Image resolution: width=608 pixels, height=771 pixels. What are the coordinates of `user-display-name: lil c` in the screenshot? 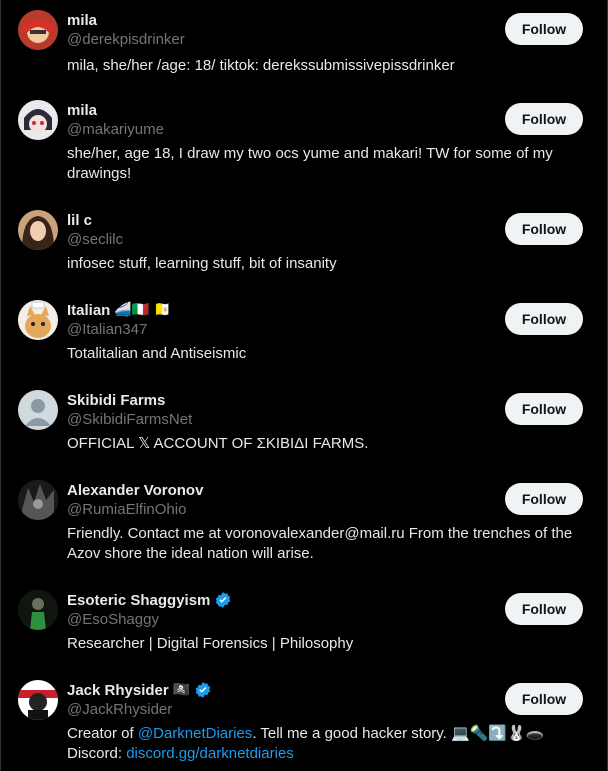 It's located at (79, 220).